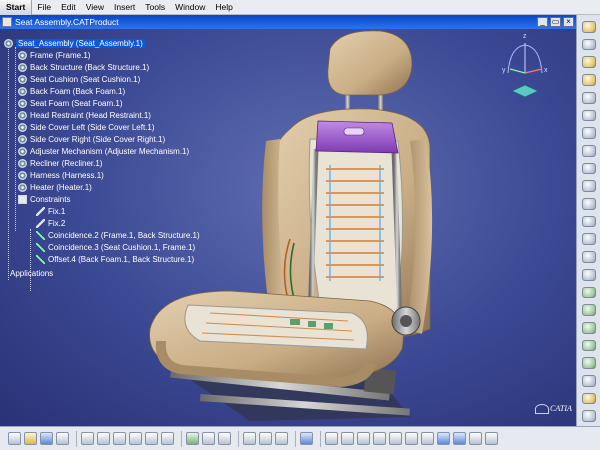 The width and height of the screenshot is (600, 450). I want to click on sectioning-icon, so click(281, 438).